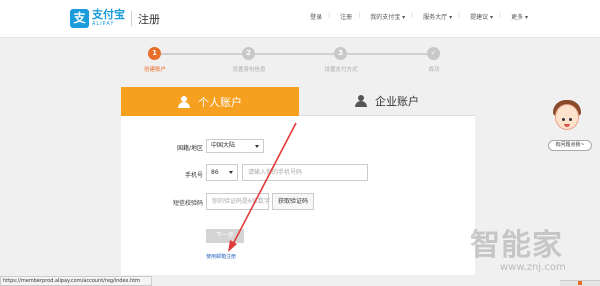 This screenshot has width=600, height=286. I want to click on watermark-url: www.znj.com, so click(533, 267).